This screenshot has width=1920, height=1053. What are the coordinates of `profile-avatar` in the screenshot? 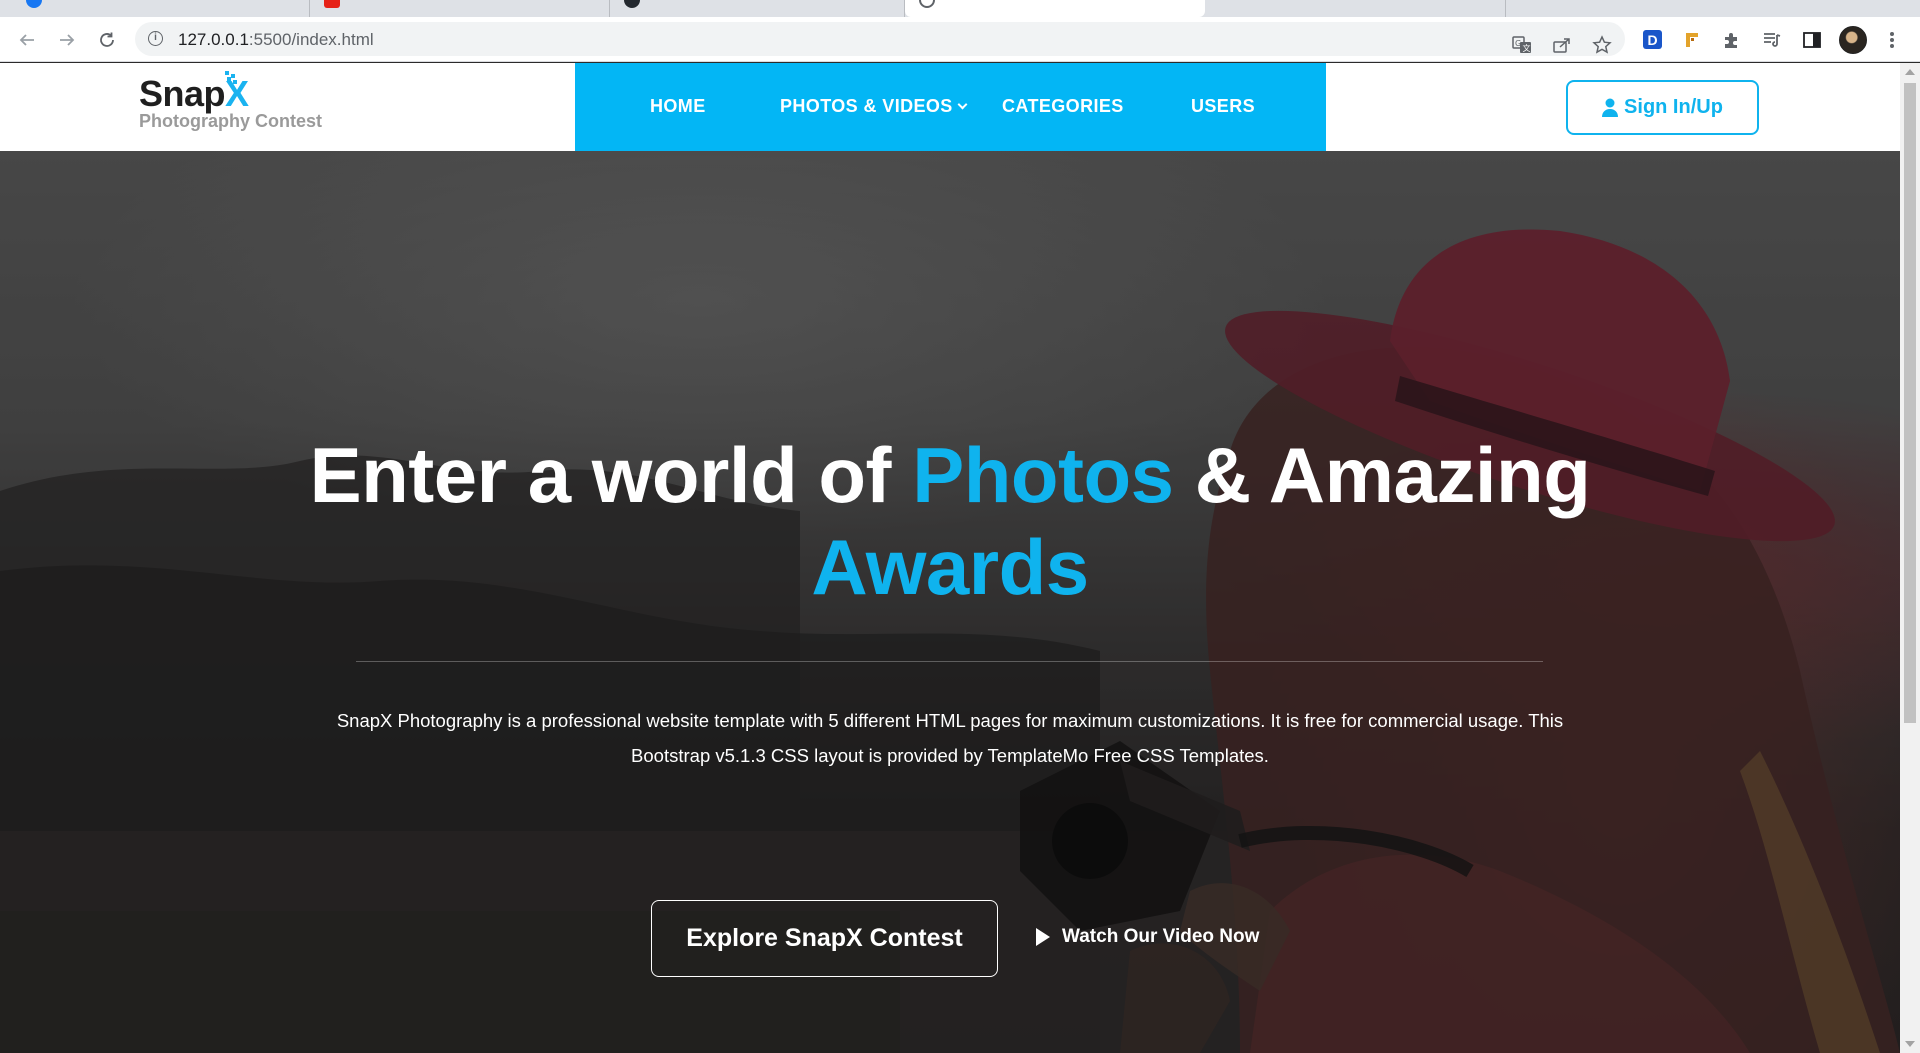 It's located at (1853, 40).